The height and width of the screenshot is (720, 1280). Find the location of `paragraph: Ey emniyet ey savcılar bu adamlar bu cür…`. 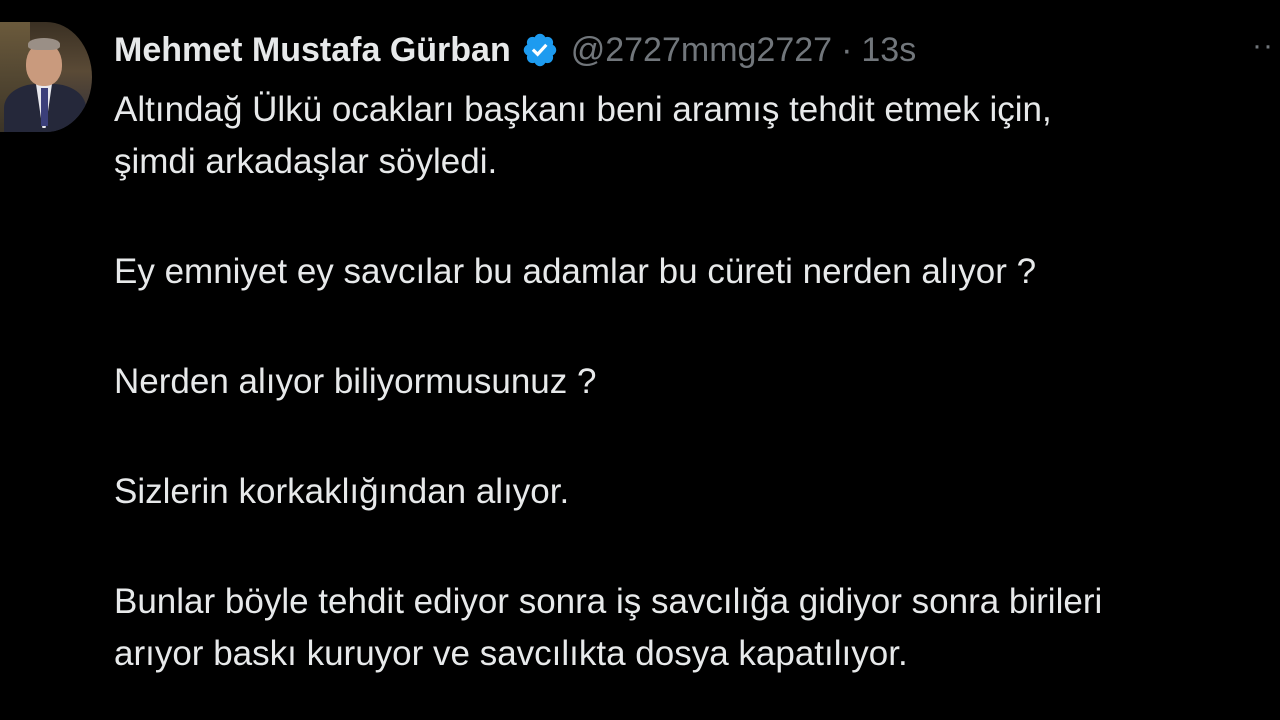

paragraph: Ey emniyet ey savcılar bu adamlar bu cür… is located at coordinates (697, 272).